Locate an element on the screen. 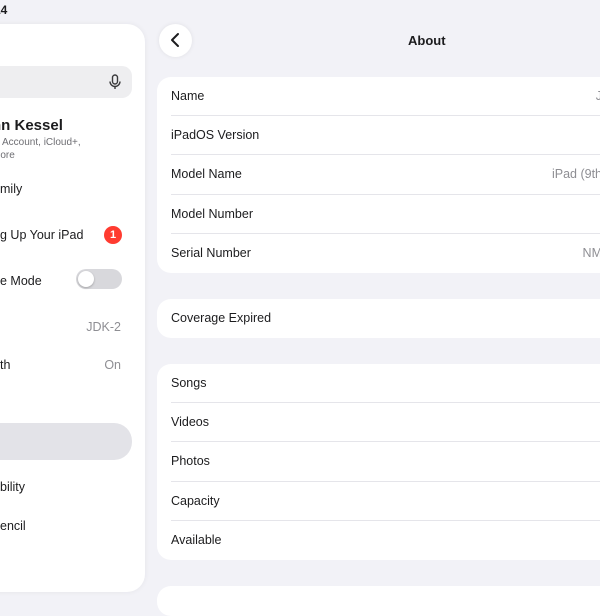 Image resolution: width=600 pixels, height=616 pixels. row-label: Name is located at coordinates (188, 96).